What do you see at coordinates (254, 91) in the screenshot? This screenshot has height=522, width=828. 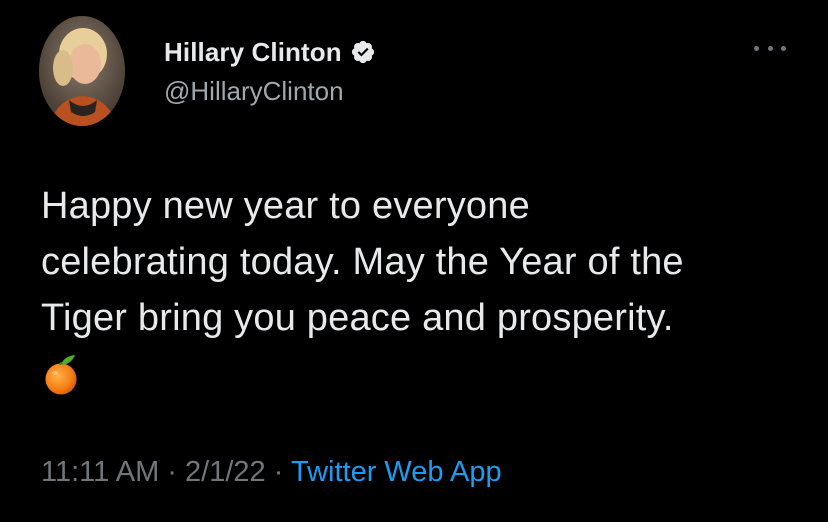 I see `author-handle: @HillaryClinton` at bounding box center [254, 91].